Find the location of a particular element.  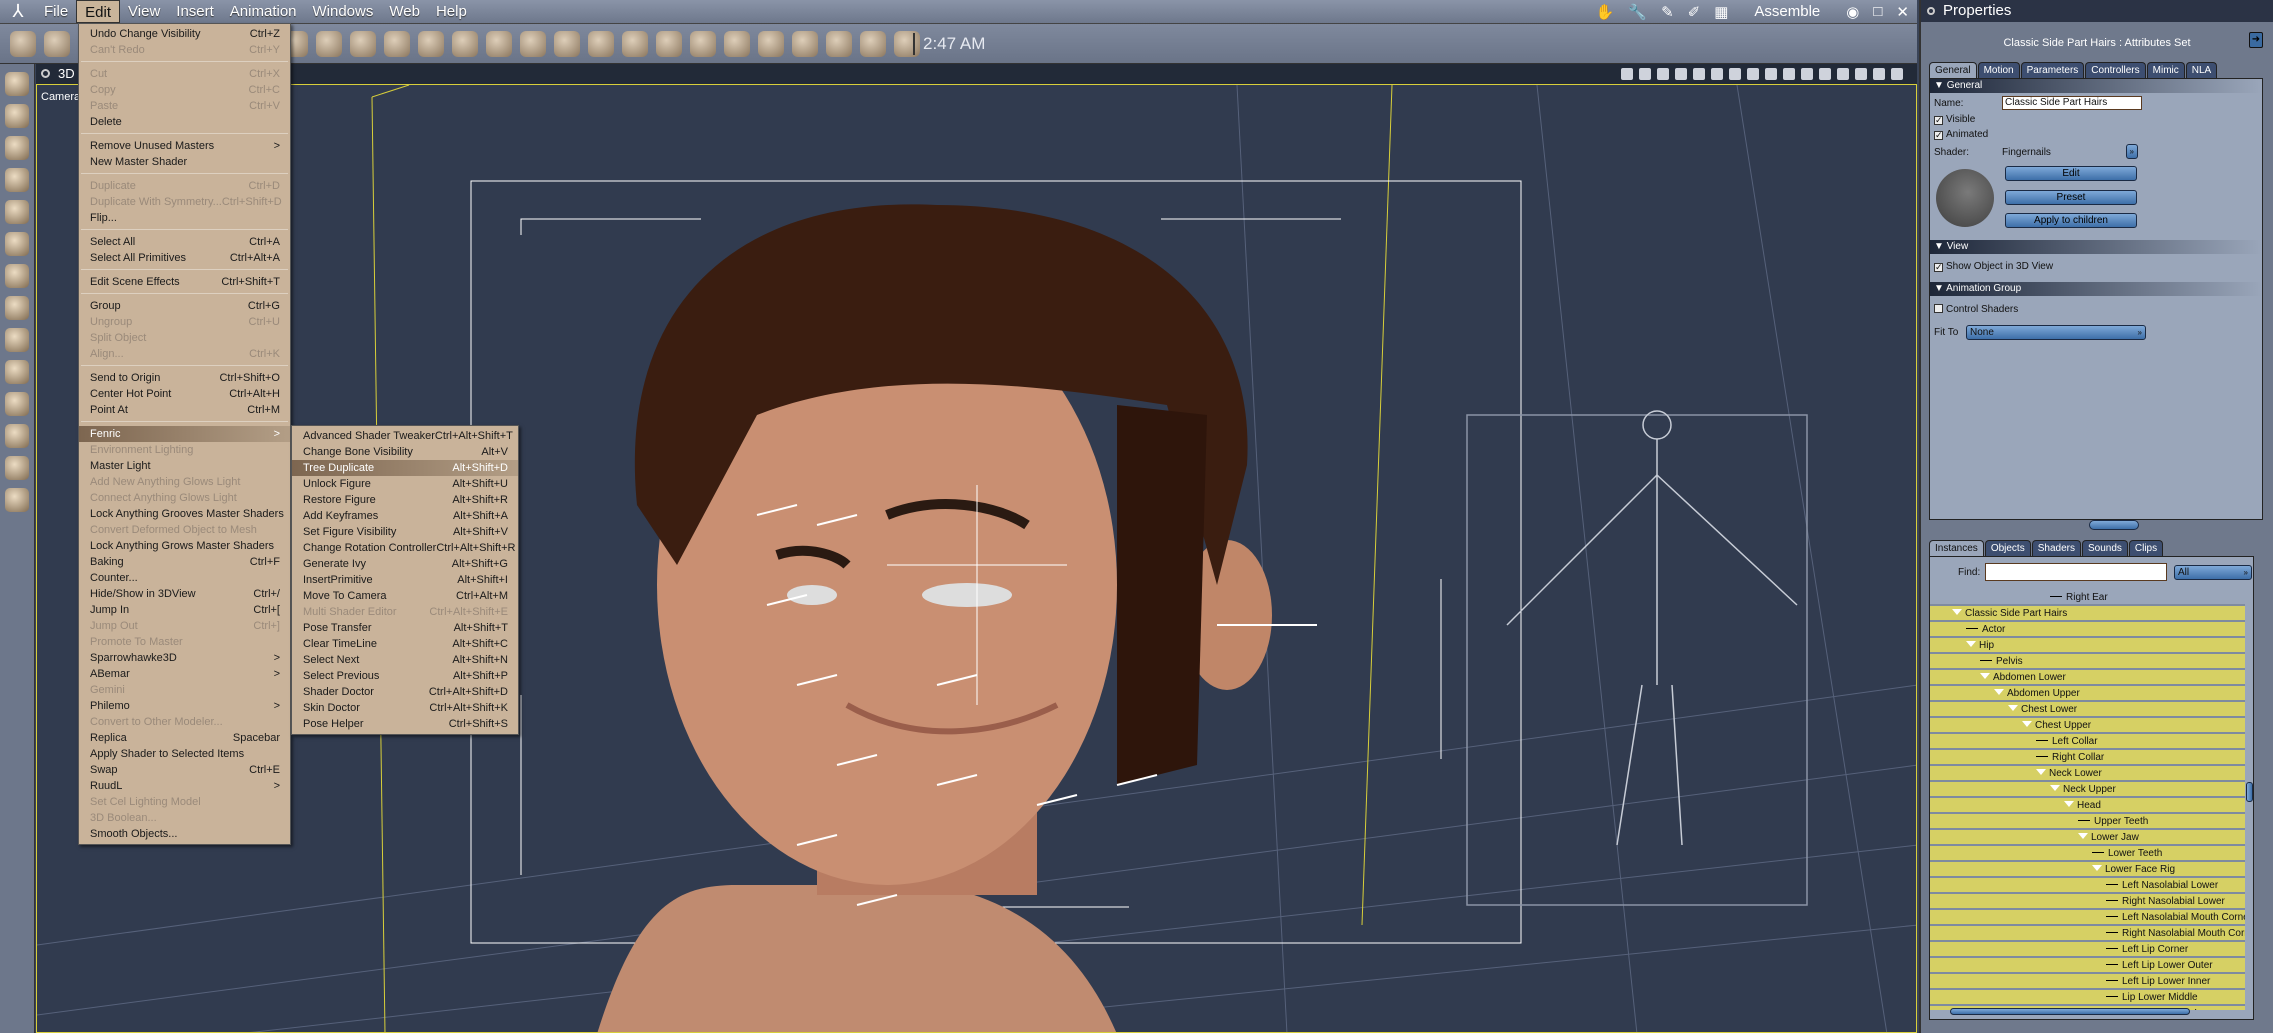

menu-item-point-at: Point At Ctrl+M is located at coordinates (184, 410).